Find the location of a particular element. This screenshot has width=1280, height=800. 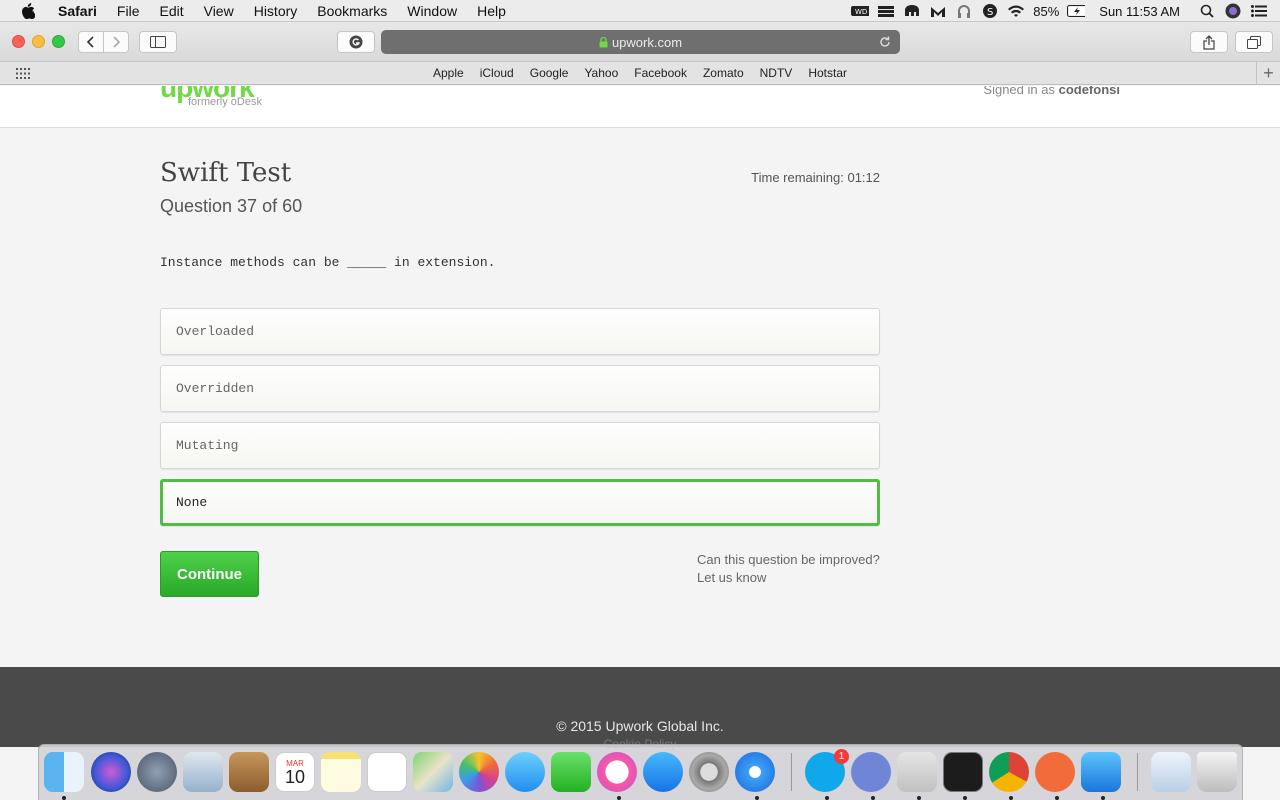

answer-option-none-selected: None is located at coordinates (520, 502).